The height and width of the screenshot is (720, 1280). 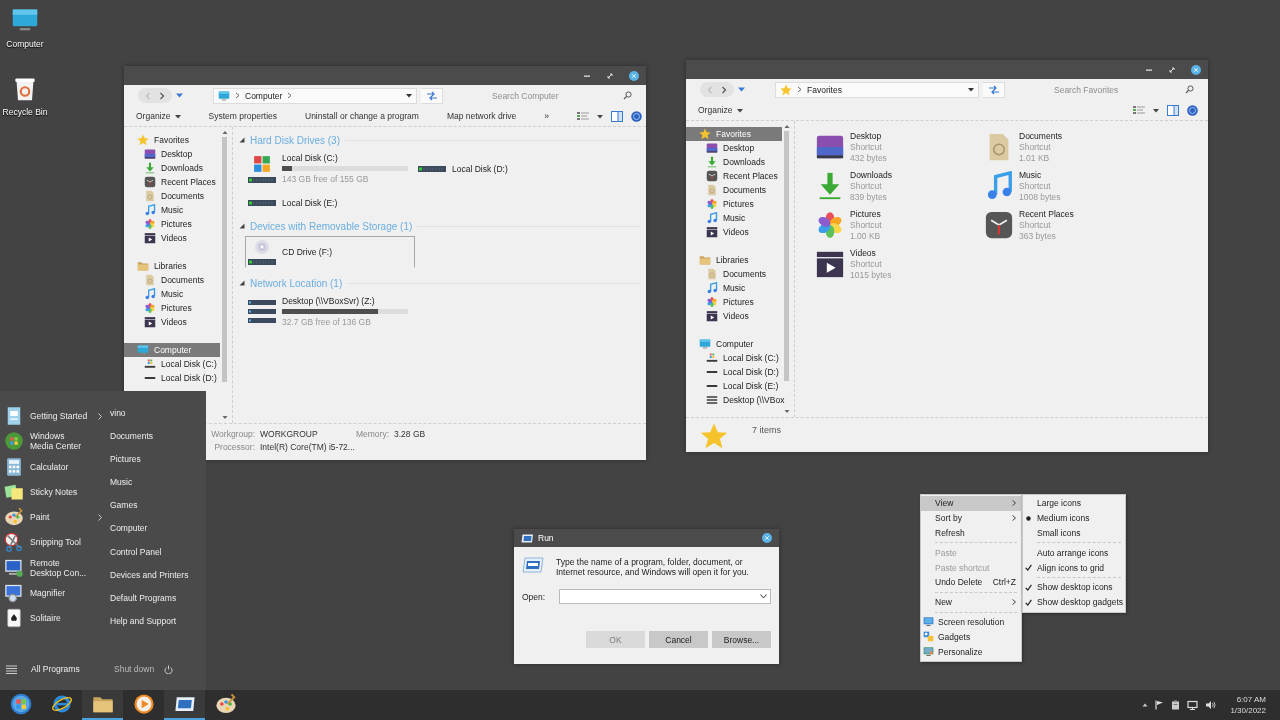 I want to click on start-link: Default Programs, so click(x=143, y=598).